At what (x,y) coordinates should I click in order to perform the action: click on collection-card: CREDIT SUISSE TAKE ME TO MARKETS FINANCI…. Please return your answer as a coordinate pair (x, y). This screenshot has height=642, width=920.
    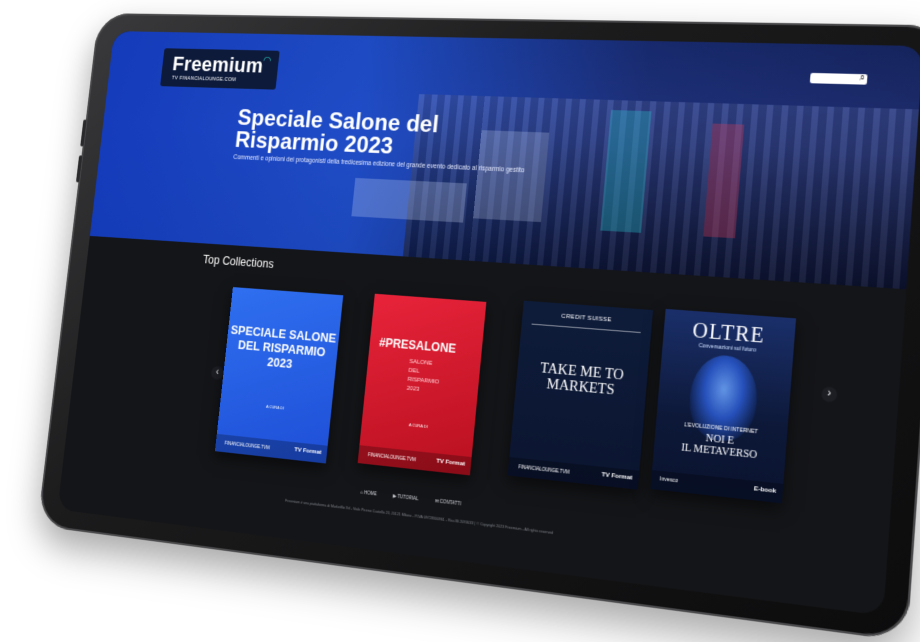
    Looking at the image, I should click on (580, 395).